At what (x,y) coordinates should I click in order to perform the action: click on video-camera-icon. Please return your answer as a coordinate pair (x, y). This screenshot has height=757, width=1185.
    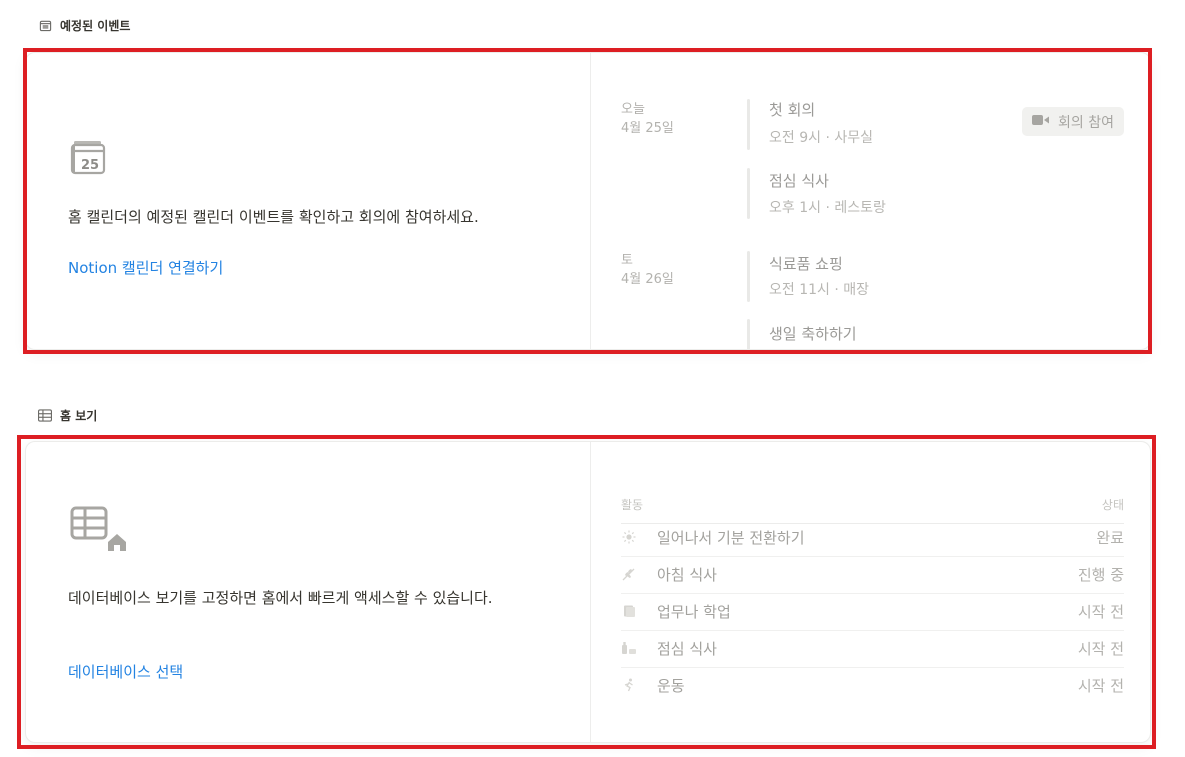
    Looking at the image, I should click on (1041, 122).